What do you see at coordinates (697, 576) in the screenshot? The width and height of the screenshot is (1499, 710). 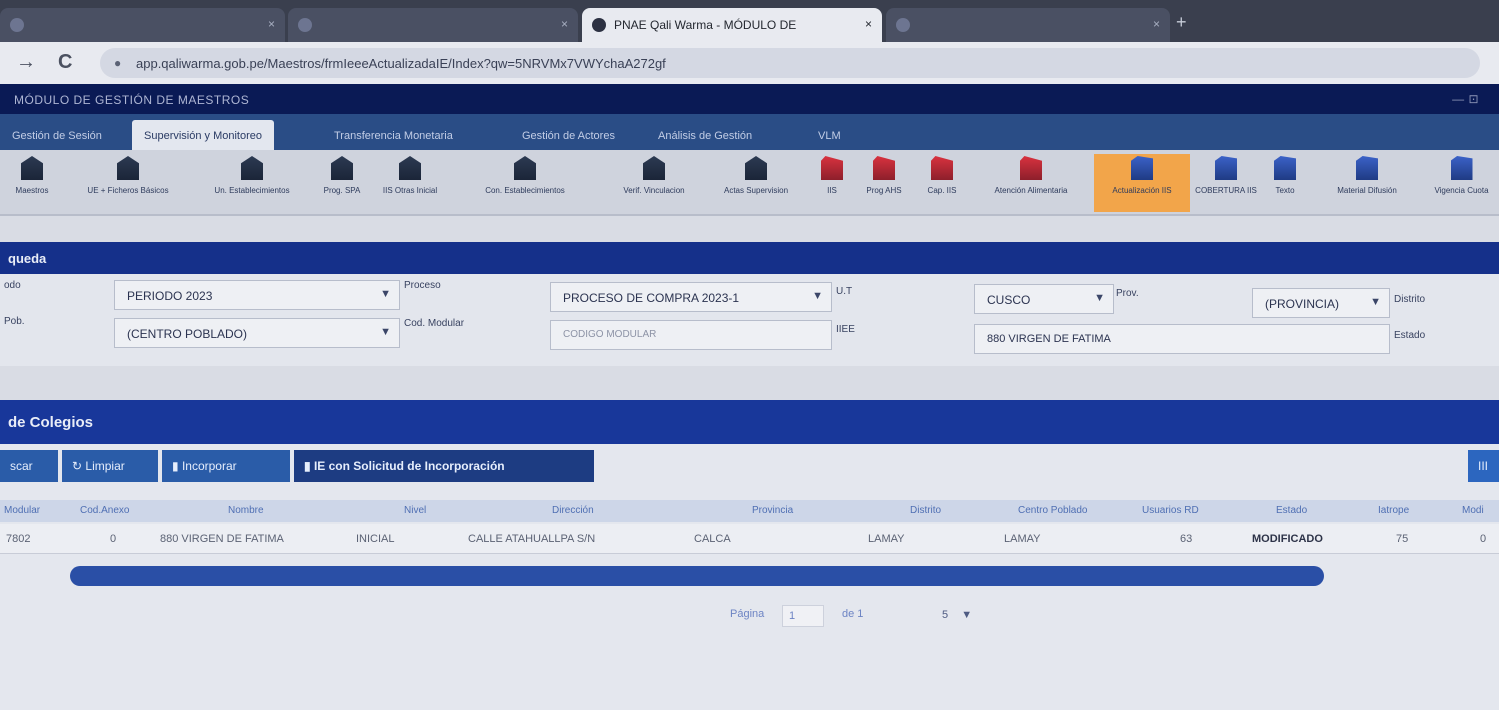 I see `horizontal-scrollbar` at bounding box center [697, 576].